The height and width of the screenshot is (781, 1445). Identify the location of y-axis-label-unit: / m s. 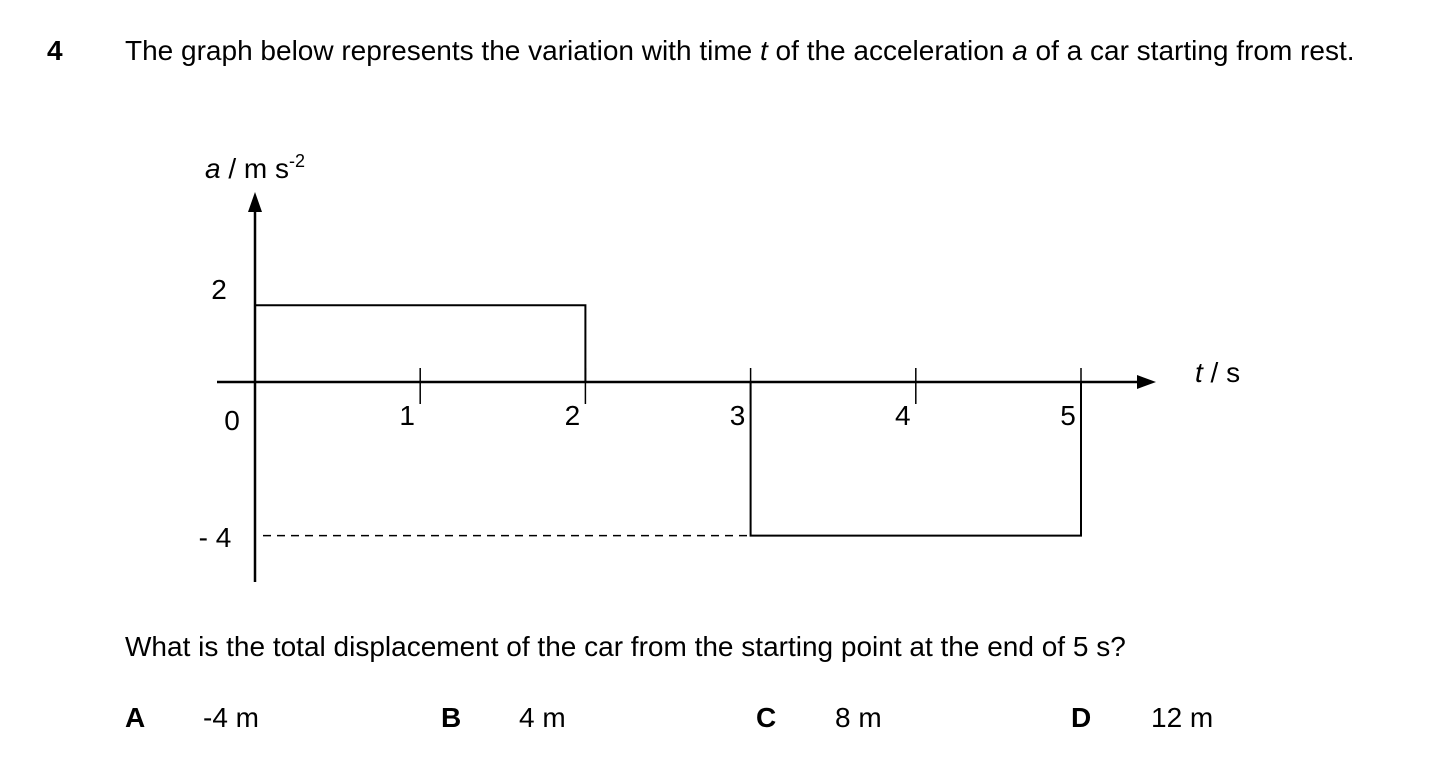
(255, 168).